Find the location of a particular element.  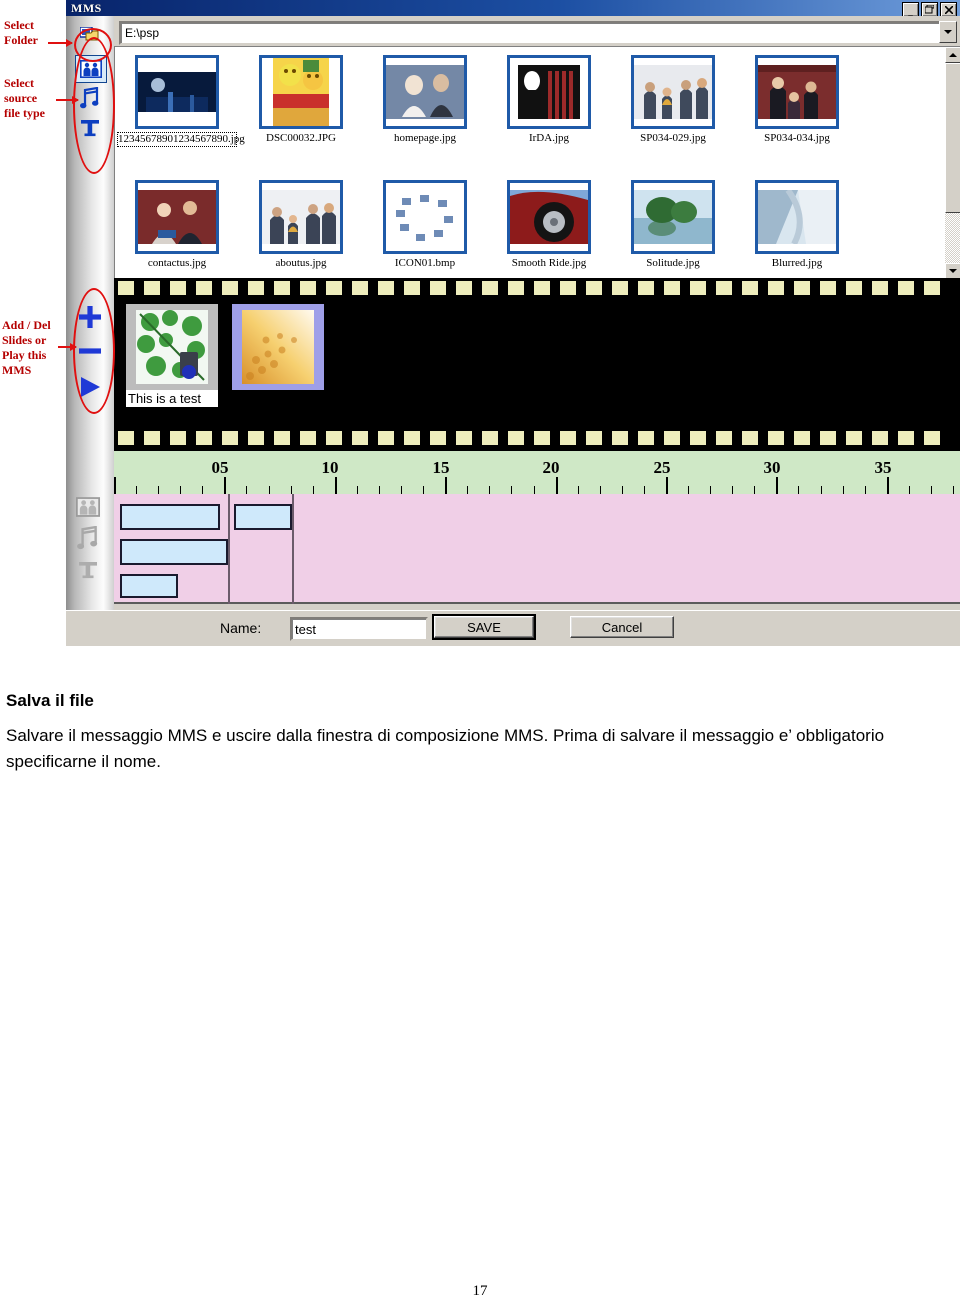

slide-thumbnail is located at coordinates (172, 347).